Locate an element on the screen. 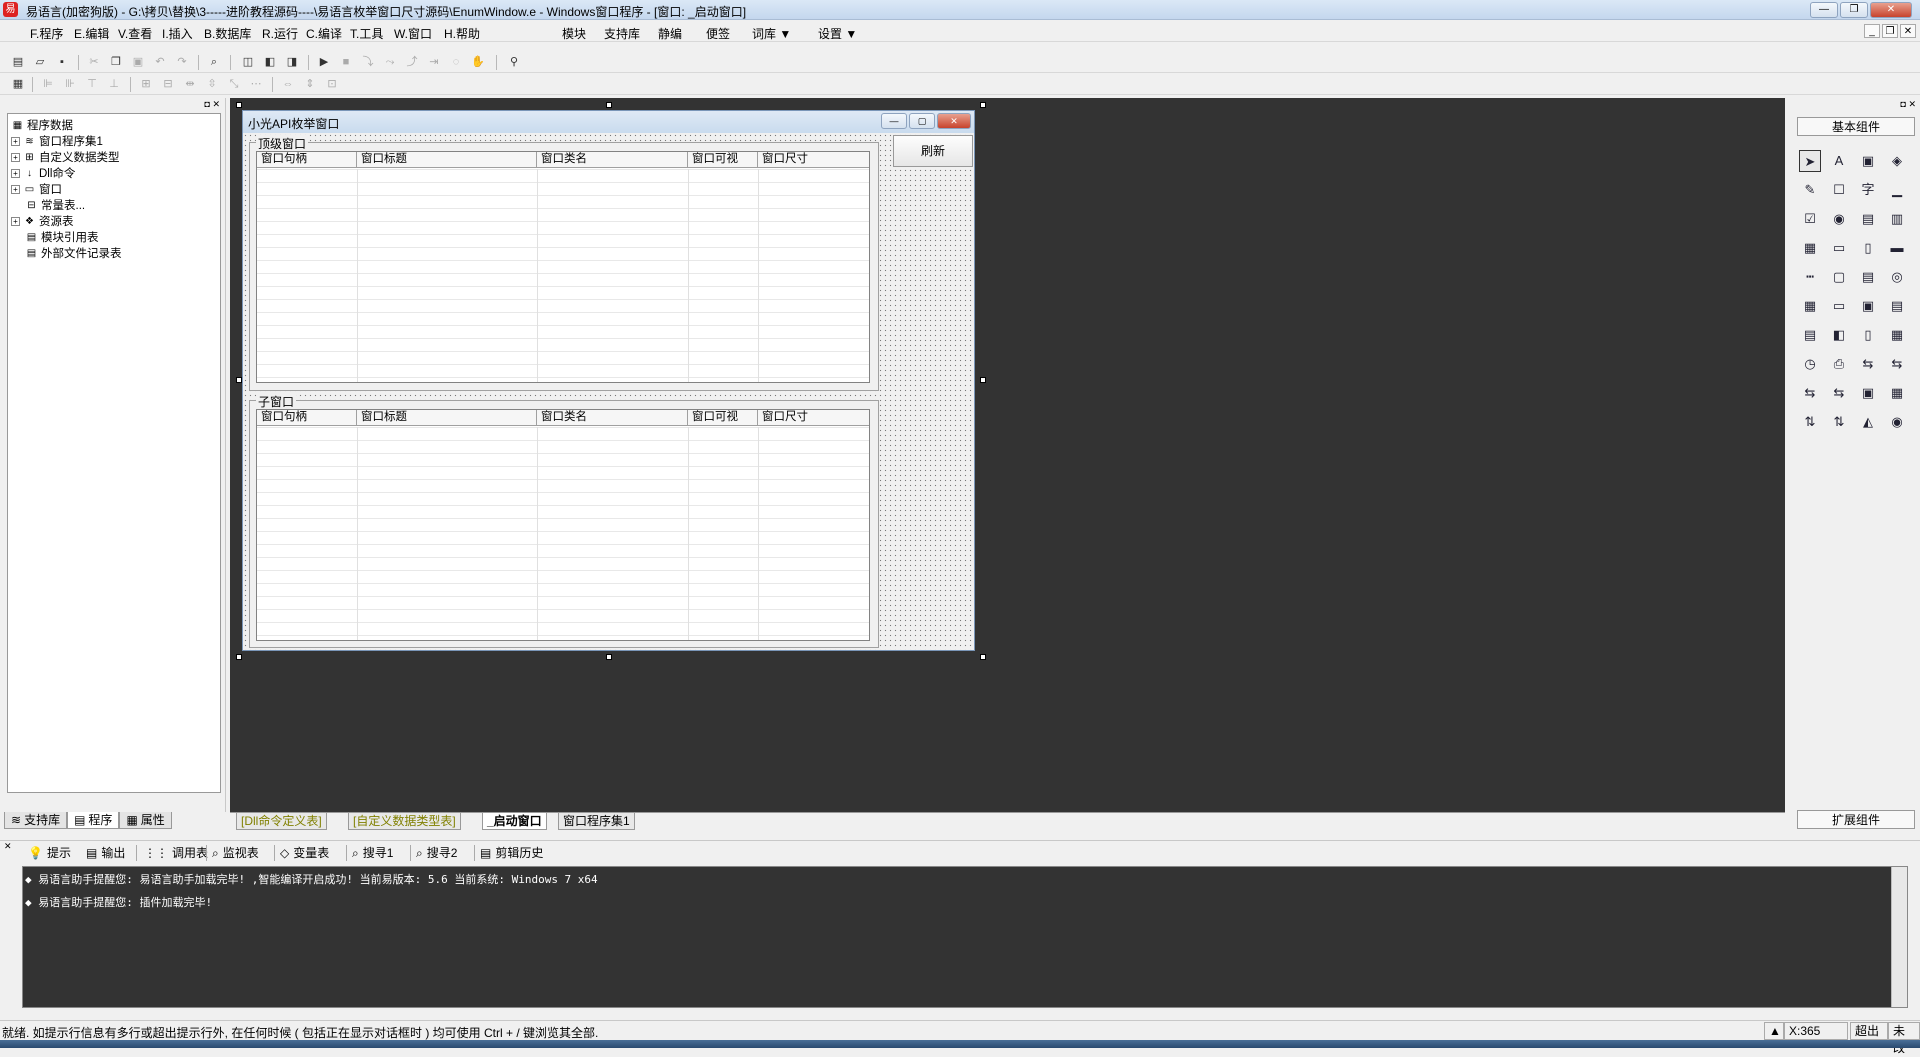 This screenshot has height=1057, width=1920. tab-support-lib: ≋支持库 is located at coordinates (35, 820).